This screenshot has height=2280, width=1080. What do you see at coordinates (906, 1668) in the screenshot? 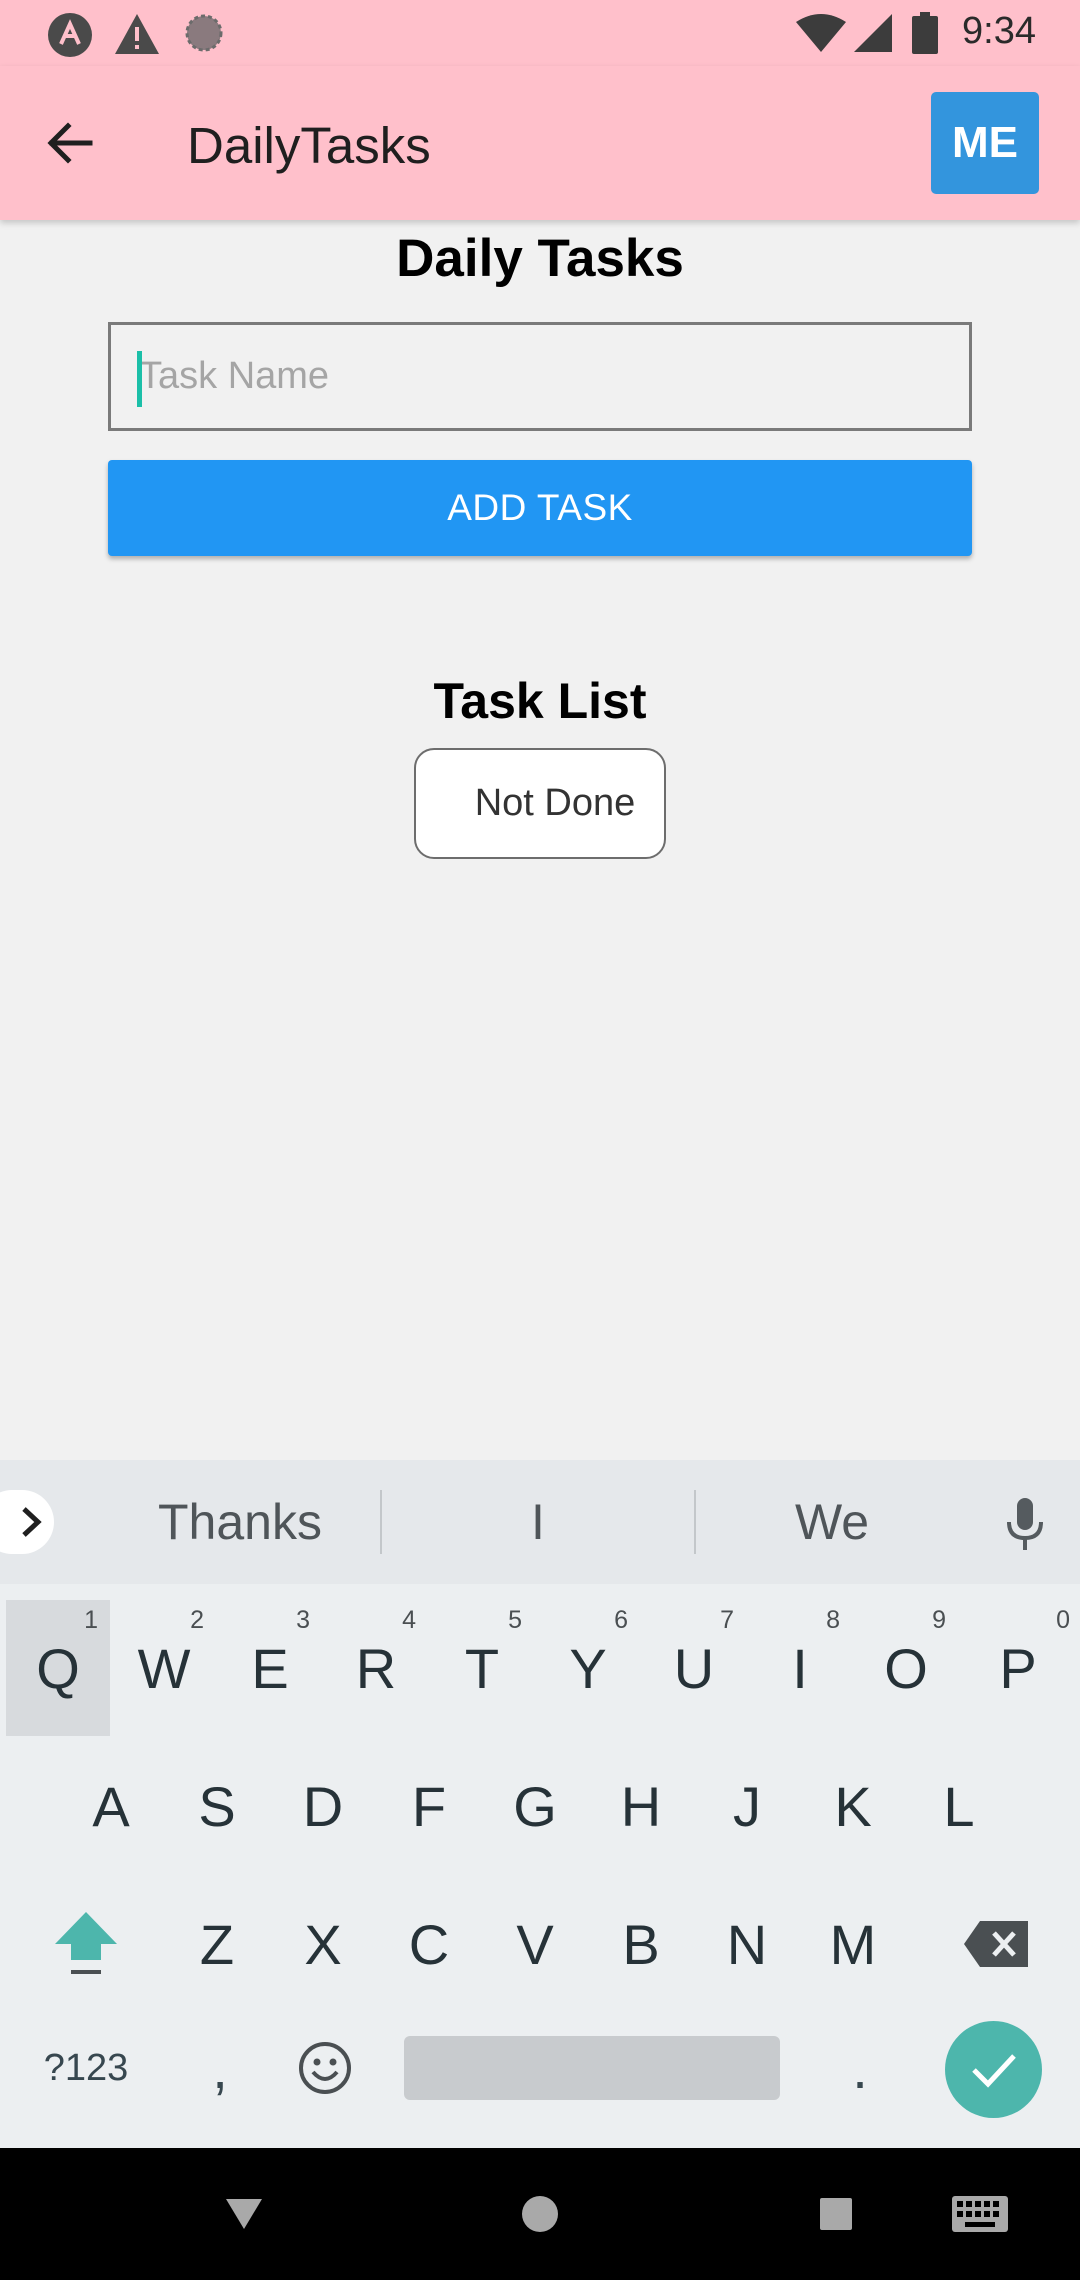
I see `key-o: O9` at bounding box center [906, 1668].